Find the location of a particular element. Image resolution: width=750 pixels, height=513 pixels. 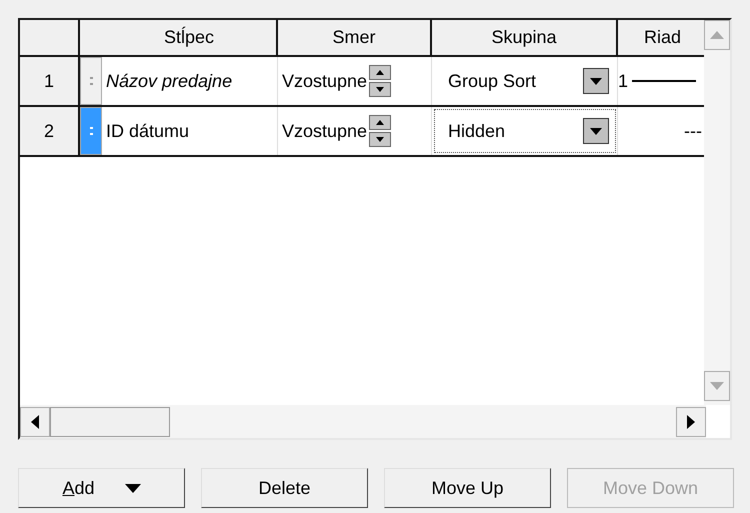

column-header: Riad is located at coordinates (662, 37).